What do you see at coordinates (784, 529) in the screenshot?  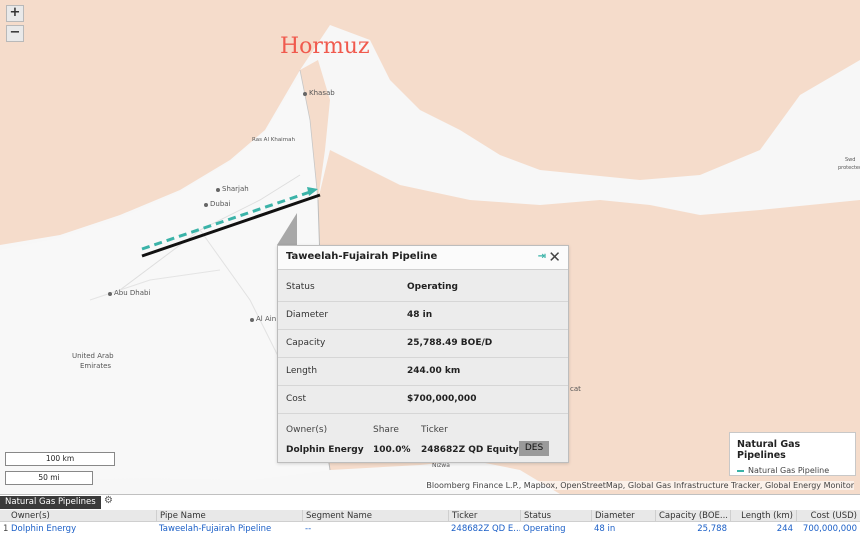 I see `cell-length: 244` at bounding box center [784, 529].